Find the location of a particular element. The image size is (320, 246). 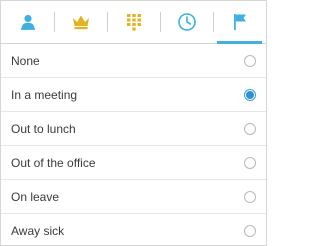

tab-contacts is located at coordinates (27, 22).